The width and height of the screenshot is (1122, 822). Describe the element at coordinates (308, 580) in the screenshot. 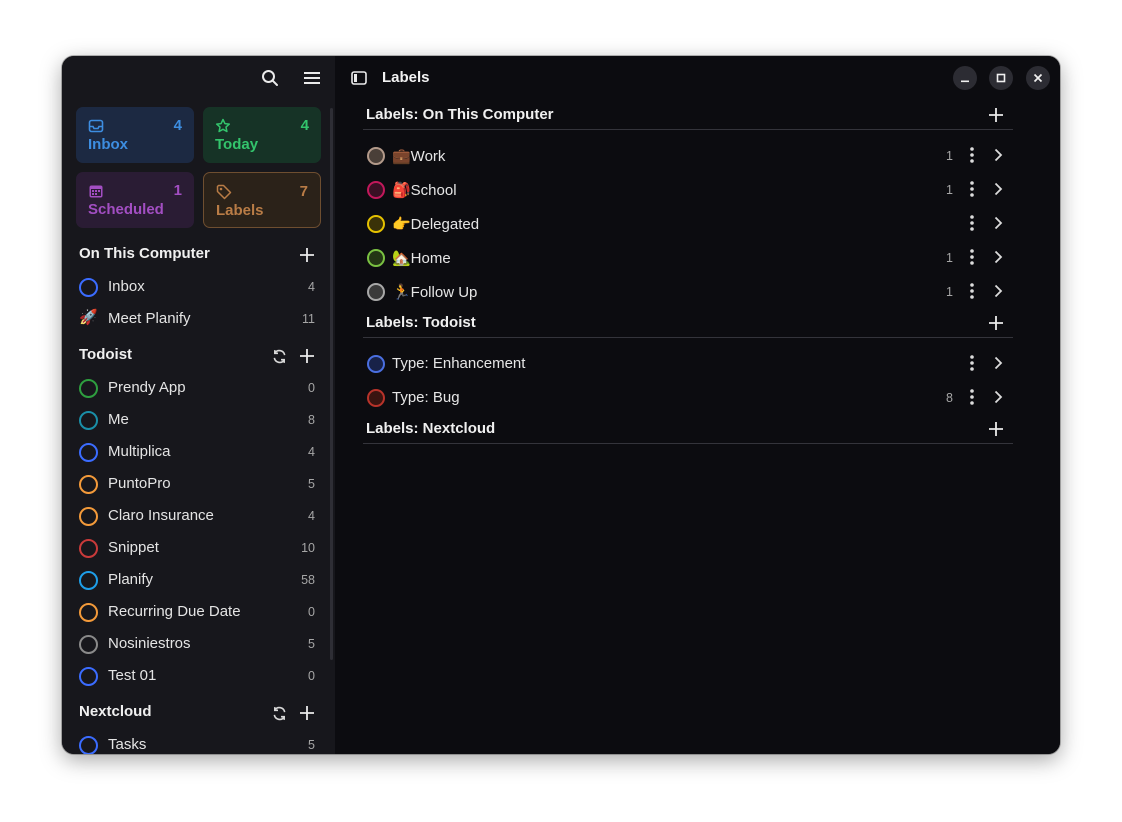

I see `project-count: 58` at that location.